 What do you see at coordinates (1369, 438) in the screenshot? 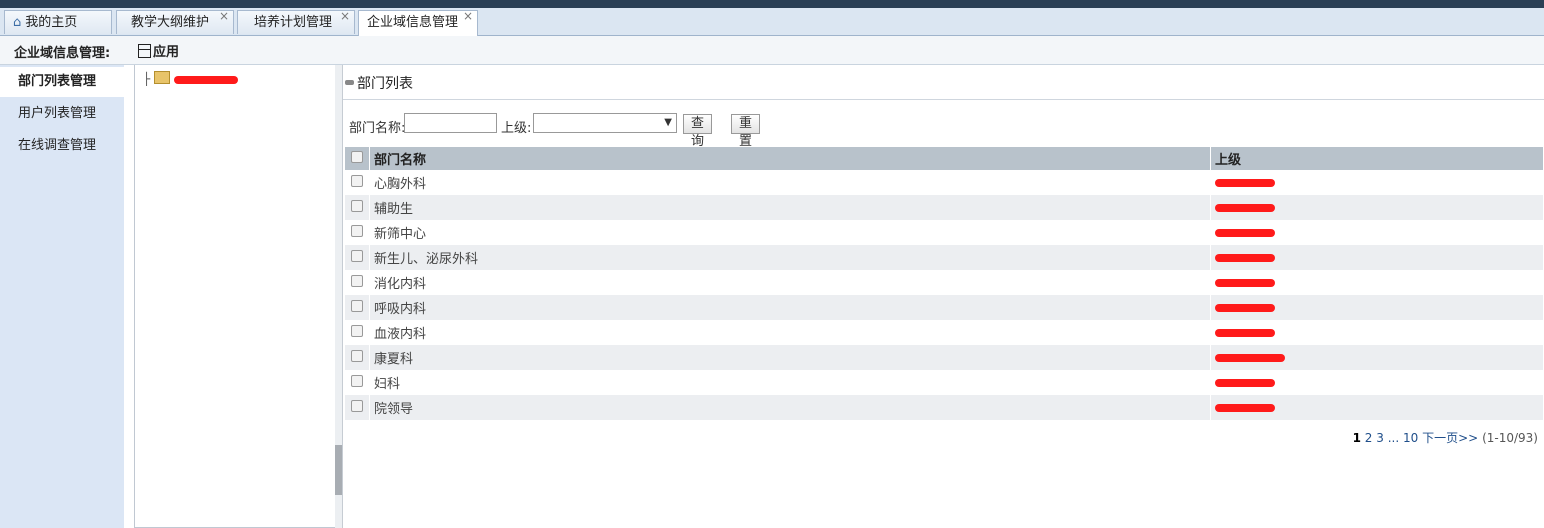
I see `page-link: 2` at bounding box center [1369, 438].